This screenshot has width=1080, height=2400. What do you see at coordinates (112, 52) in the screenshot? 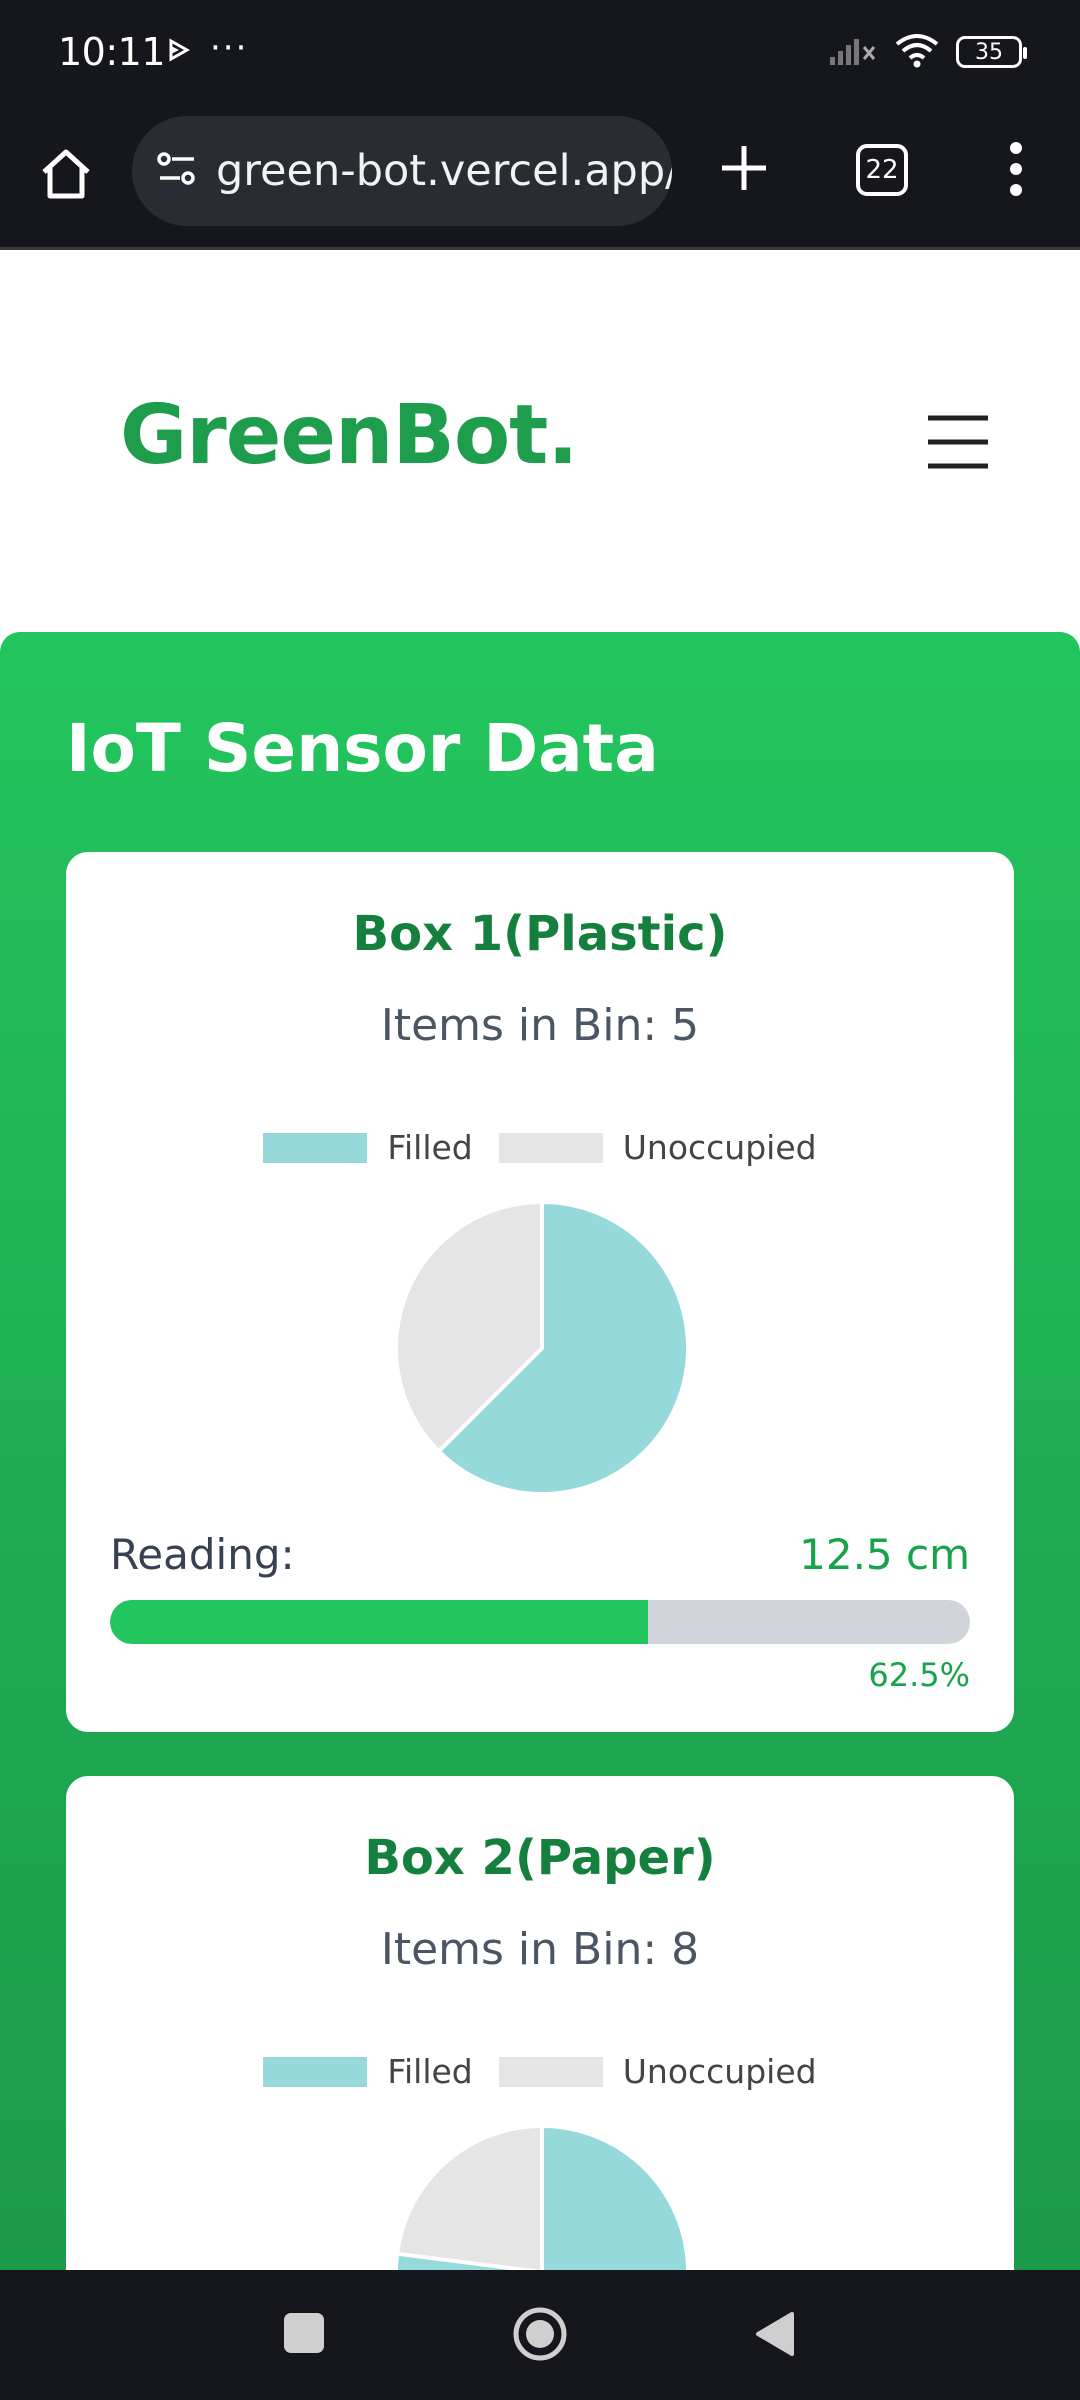
I see `status-time: 10:11` at bounding box center [112, 52].